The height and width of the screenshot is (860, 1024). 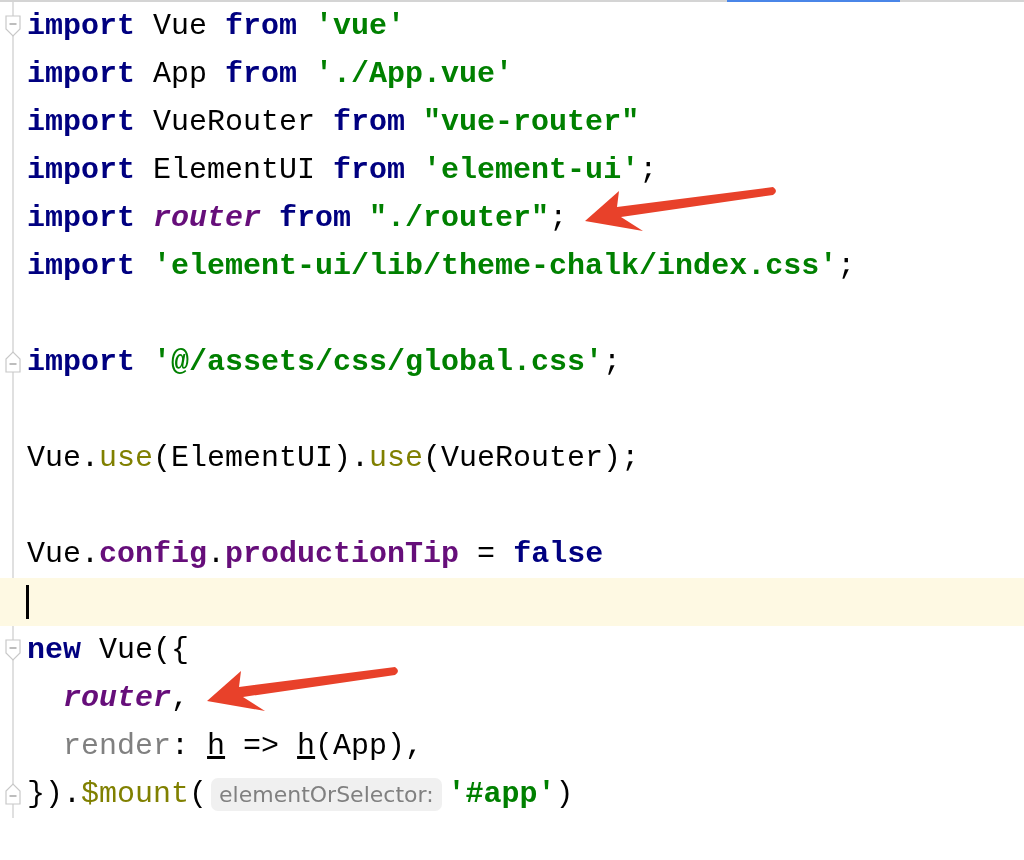 I want to click on code-text: import Vue from 'vue', so click(x=216, y=26).